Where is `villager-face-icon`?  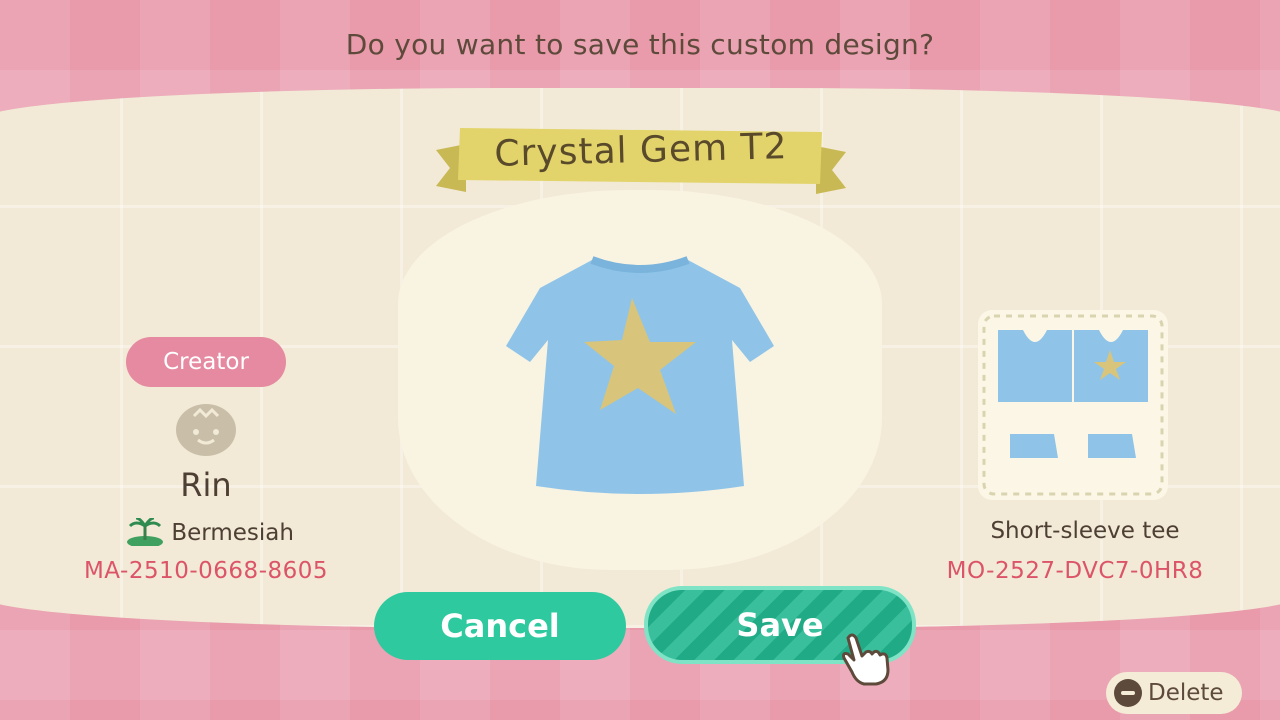
villager-face-icon is located at coordinates (206, 430).